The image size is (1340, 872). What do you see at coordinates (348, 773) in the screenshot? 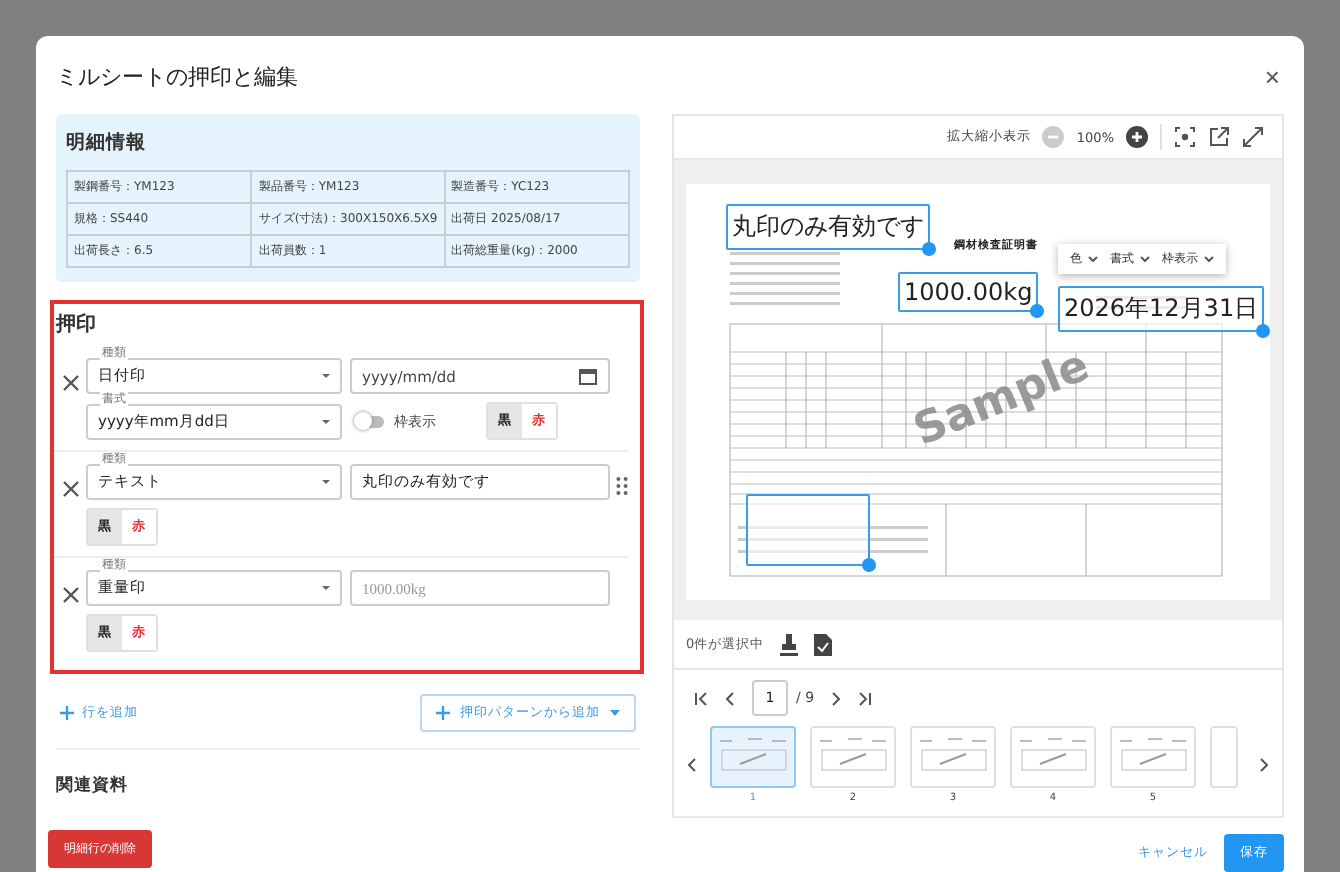
I see `section-title: 関連資料` at bounding box center [348, 773].